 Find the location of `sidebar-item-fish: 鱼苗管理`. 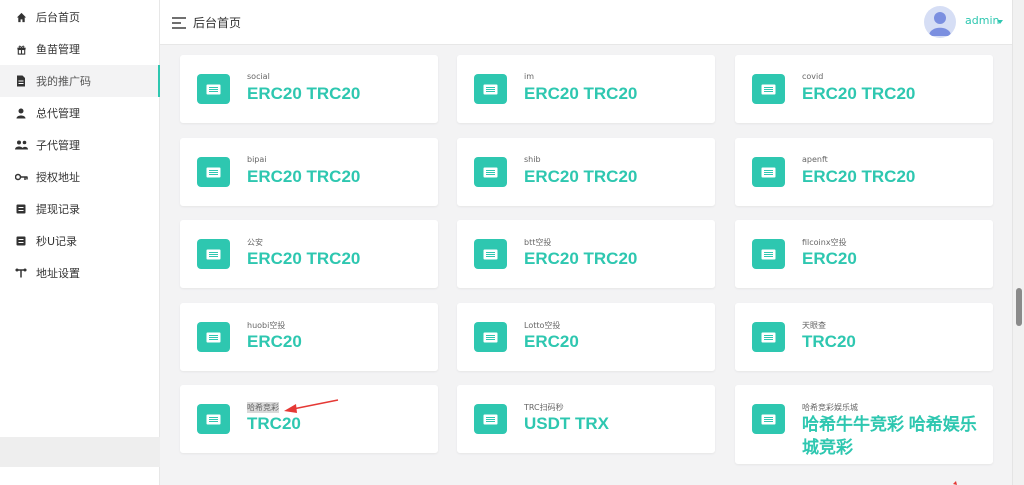

sidebar-item-fish: 鱼苗管理 is located at coordinates (79, 49).